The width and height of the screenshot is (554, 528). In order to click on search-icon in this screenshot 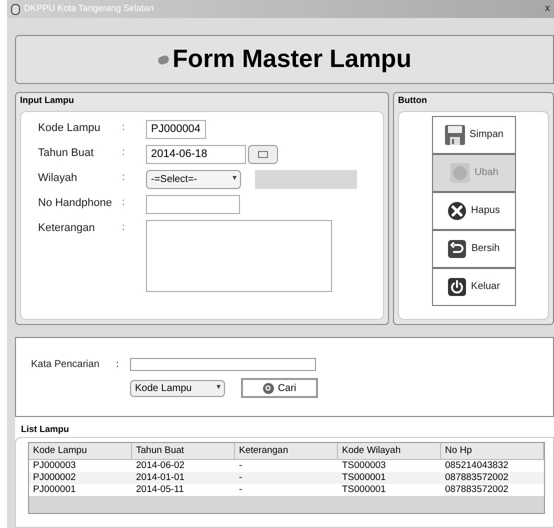, I will do `click(268, 388)`.